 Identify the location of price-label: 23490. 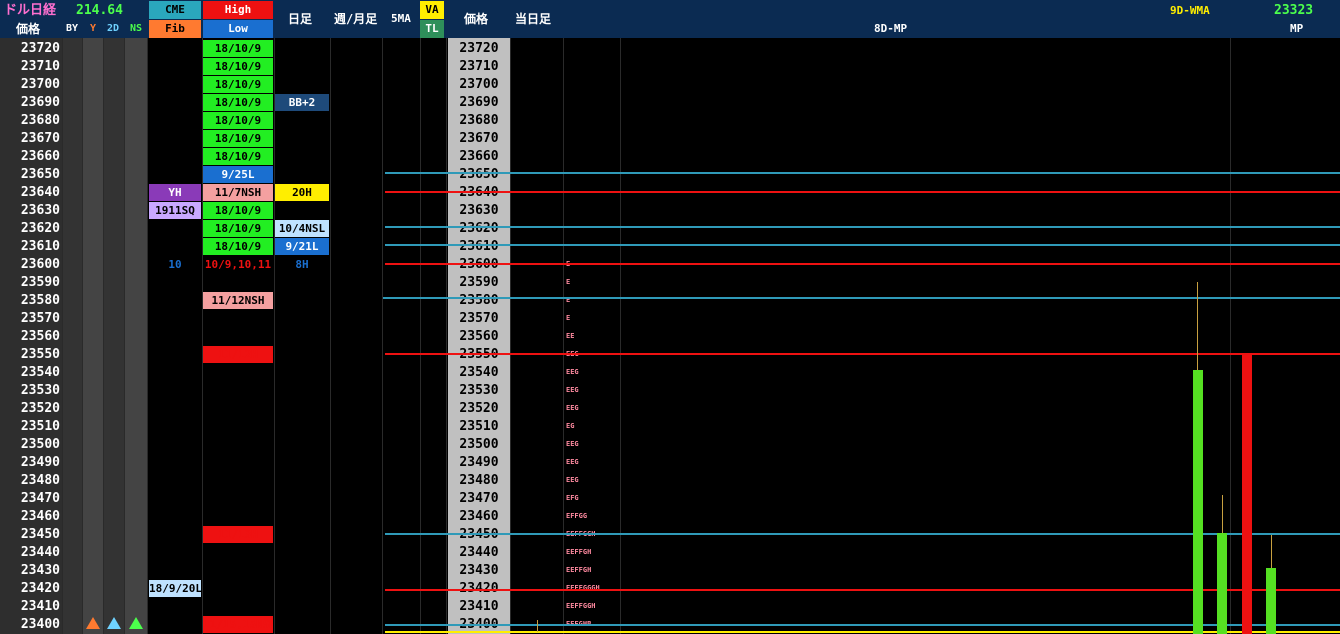
(40, 462).